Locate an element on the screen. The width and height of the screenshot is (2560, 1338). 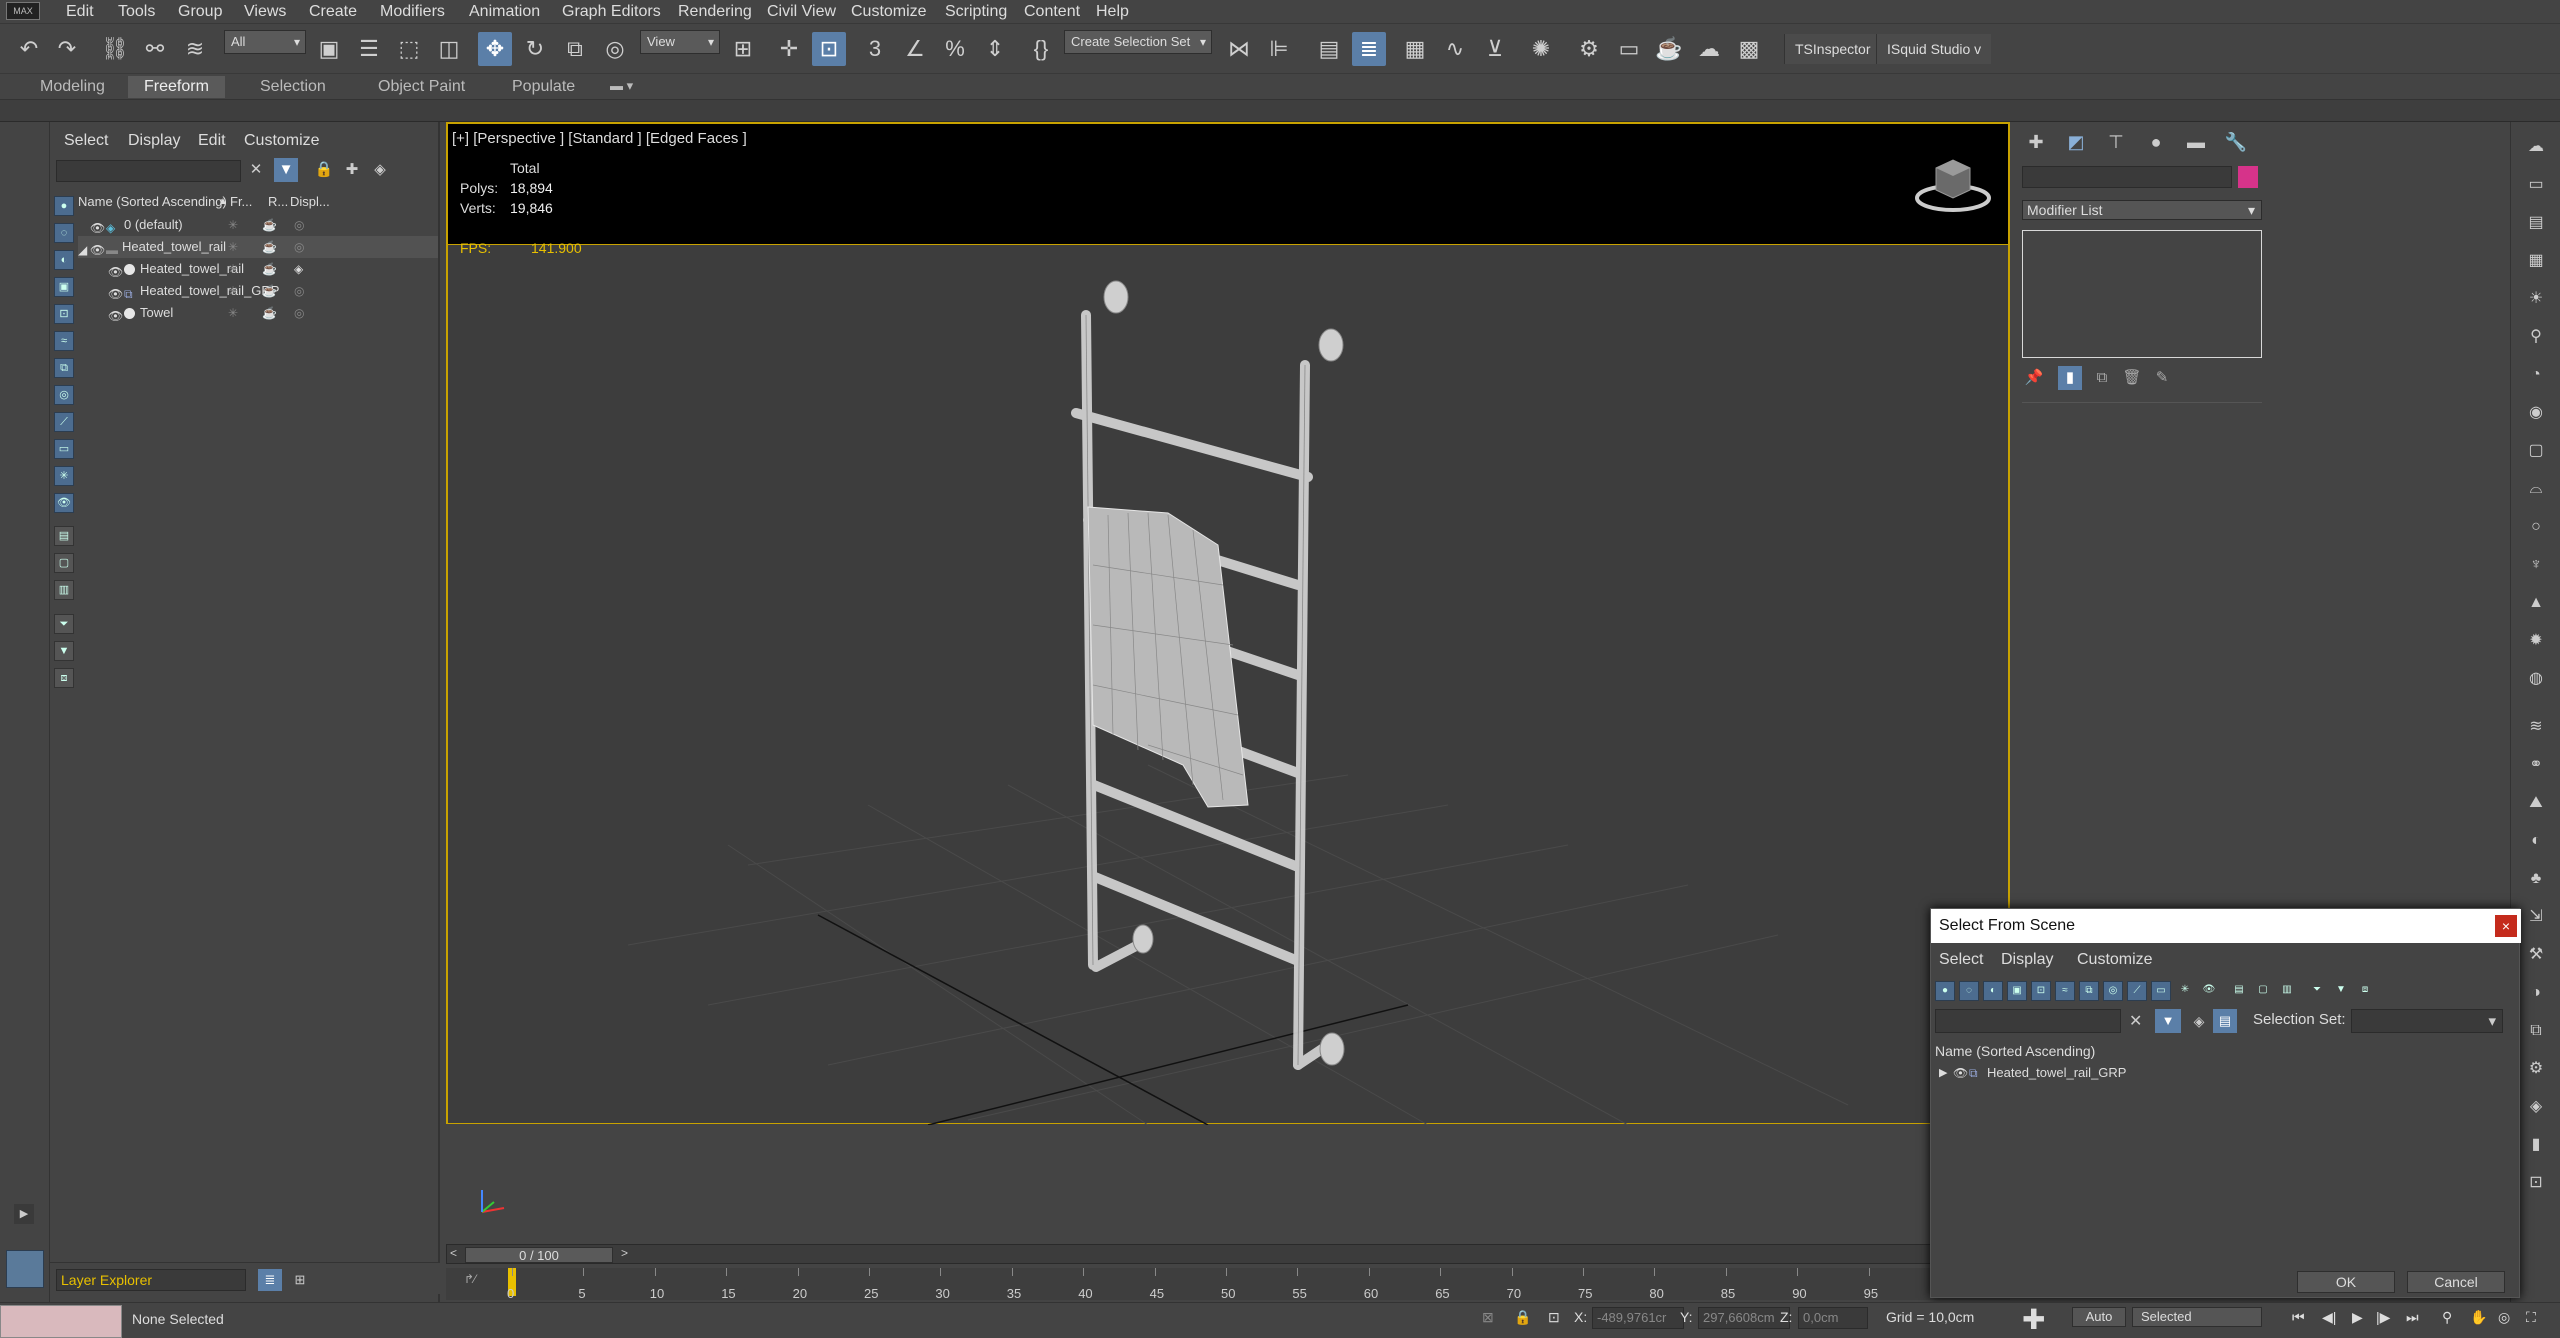
filter-cameras-icon: ▣ is located at coordinates (2017, 991).